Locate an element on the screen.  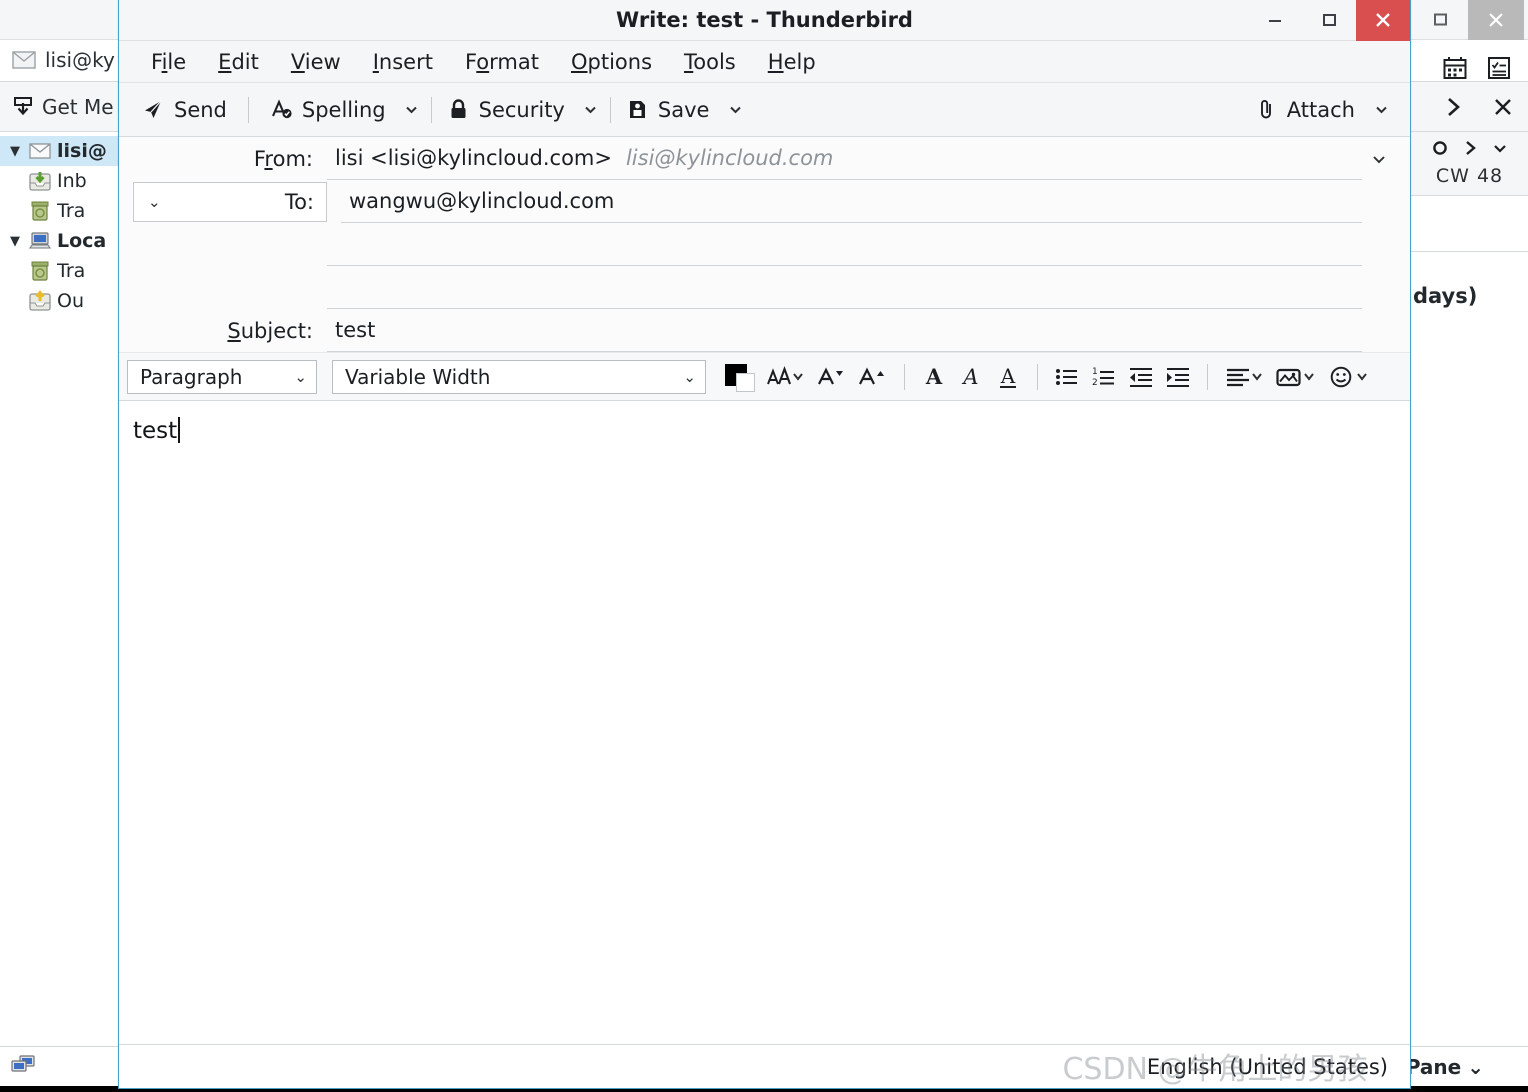
menu-tools: Tools is located at coordinates (710, 62).